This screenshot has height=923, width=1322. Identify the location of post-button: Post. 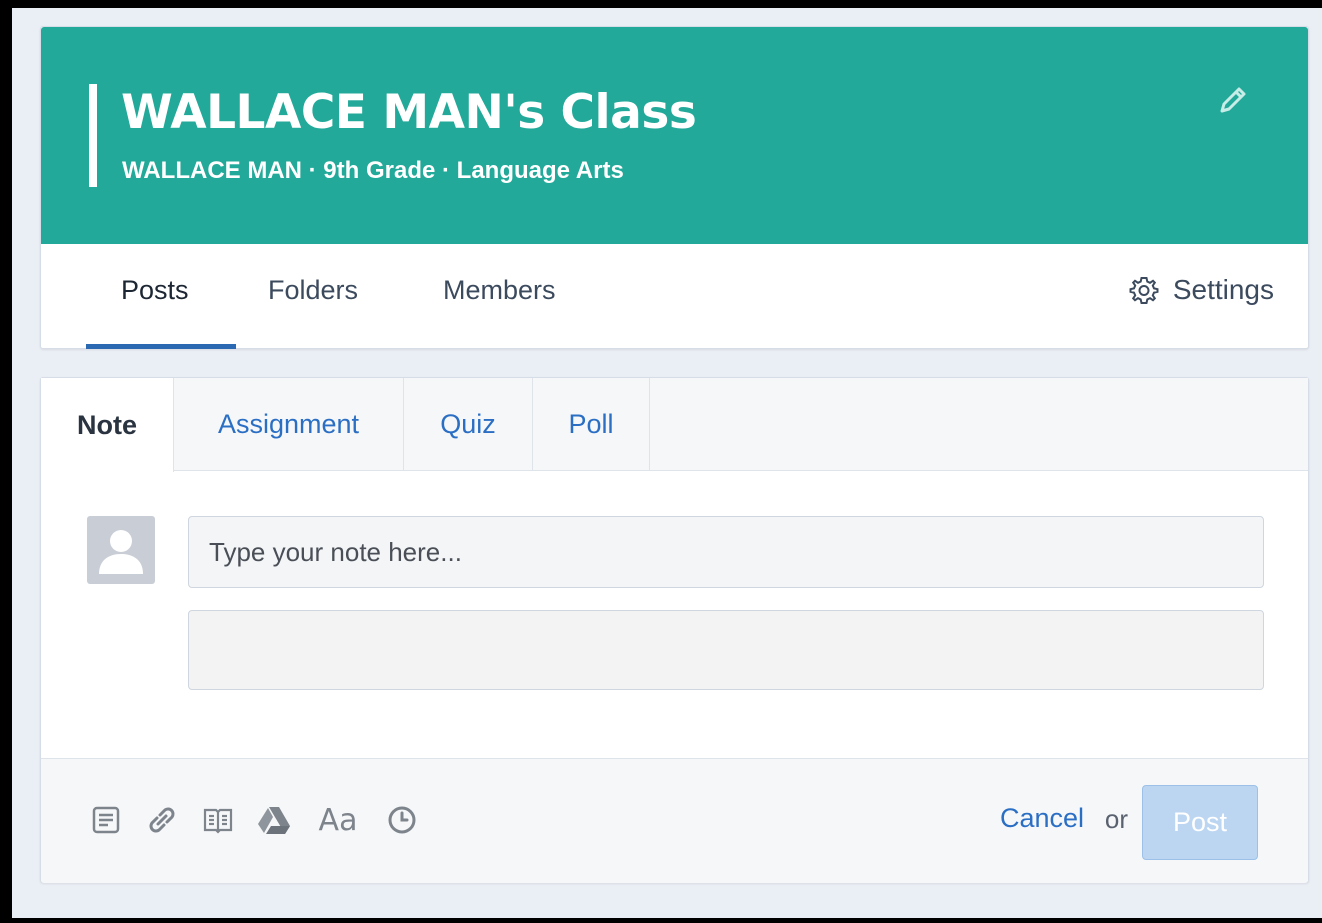
(1200, 822).